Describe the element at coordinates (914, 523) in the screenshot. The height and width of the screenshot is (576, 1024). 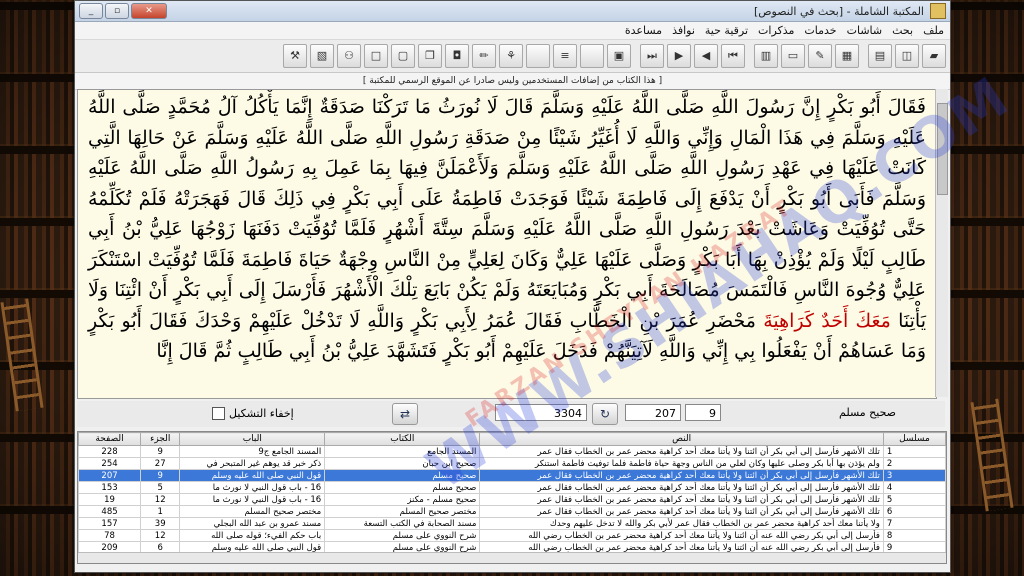
I see `cell-n: 7` at that location.